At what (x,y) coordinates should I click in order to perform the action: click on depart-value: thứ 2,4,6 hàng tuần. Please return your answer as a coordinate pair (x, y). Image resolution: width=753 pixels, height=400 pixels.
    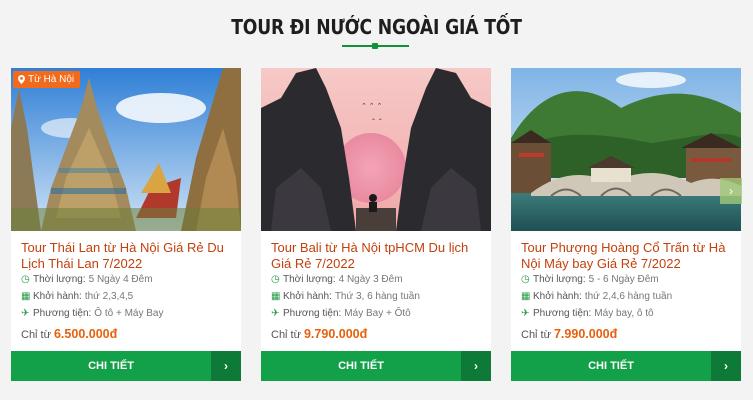
    Looking at the image, I should click on (628, 296).